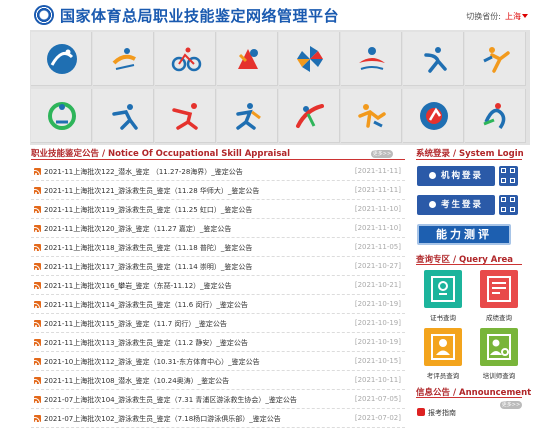 The image size is (558, 428). Describe the element at coordinates (499, 317) in the screenshot. I see `score-query-label: 成绩查询` at that location.